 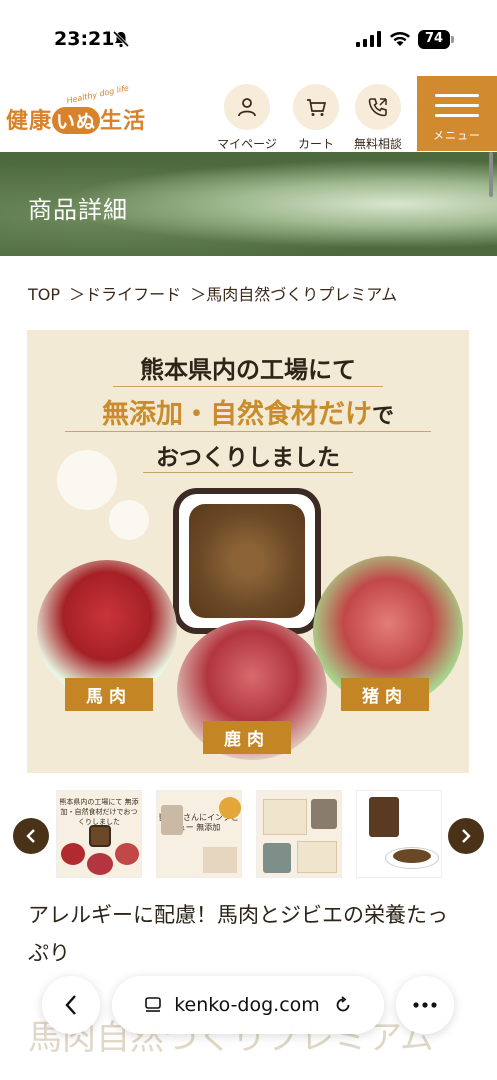 What do you see at coordinates (247, 561) in the screenshot?
I see `dog-food-bowl-image` at bounding box center [247, 561].